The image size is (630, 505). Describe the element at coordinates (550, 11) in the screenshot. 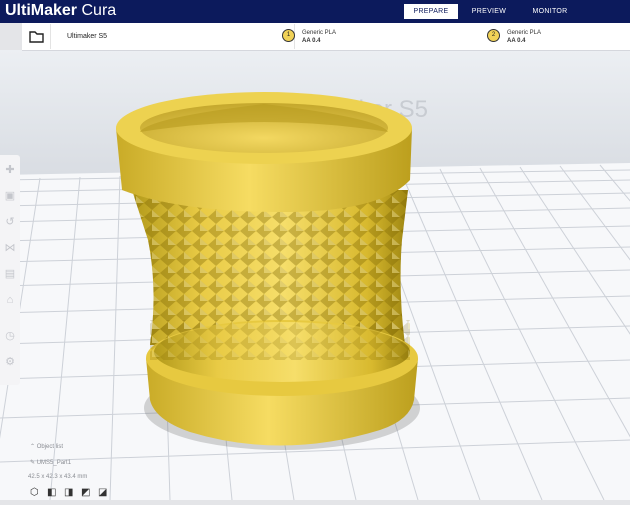

I see `tab-monitor: MONITOR` at that location.